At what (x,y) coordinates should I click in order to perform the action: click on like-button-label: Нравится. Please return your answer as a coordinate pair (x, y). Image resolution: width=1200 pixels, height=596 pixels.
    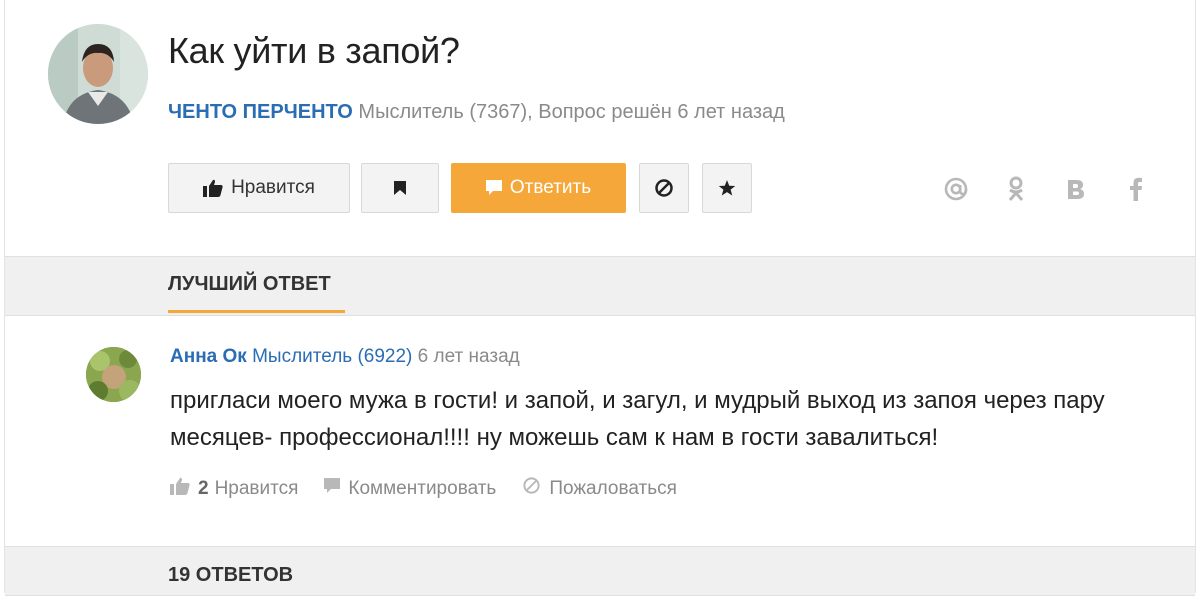
    Looking at the image, I should click on (273, 187).